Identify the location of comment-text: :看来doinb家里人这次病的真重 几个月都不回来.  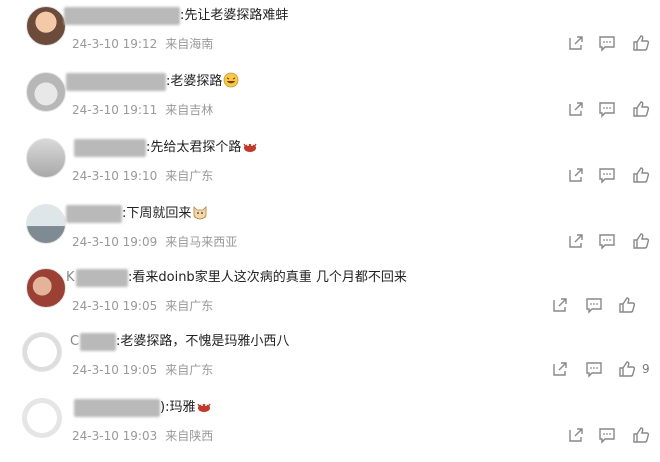
(267, 278).